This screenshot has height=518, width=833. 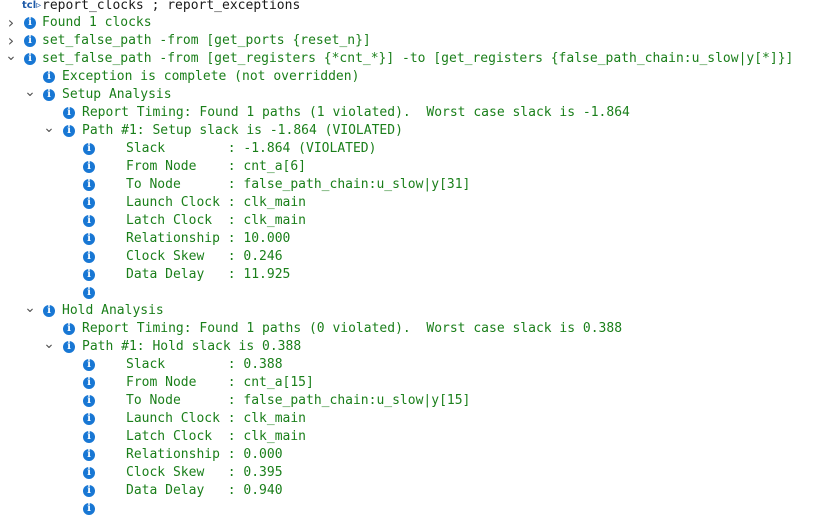 I want to click on row-text: Exception is complete (not overridden), so click(x=211, y=76).